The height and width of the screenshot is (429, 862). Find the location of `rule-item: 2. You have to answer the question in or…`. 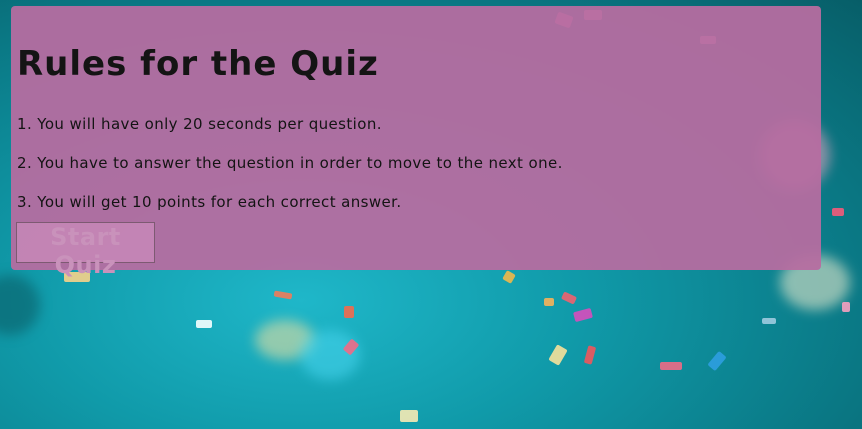

rule-item: 2. You have to answer the question in or… is located at coordinates (290, 163).